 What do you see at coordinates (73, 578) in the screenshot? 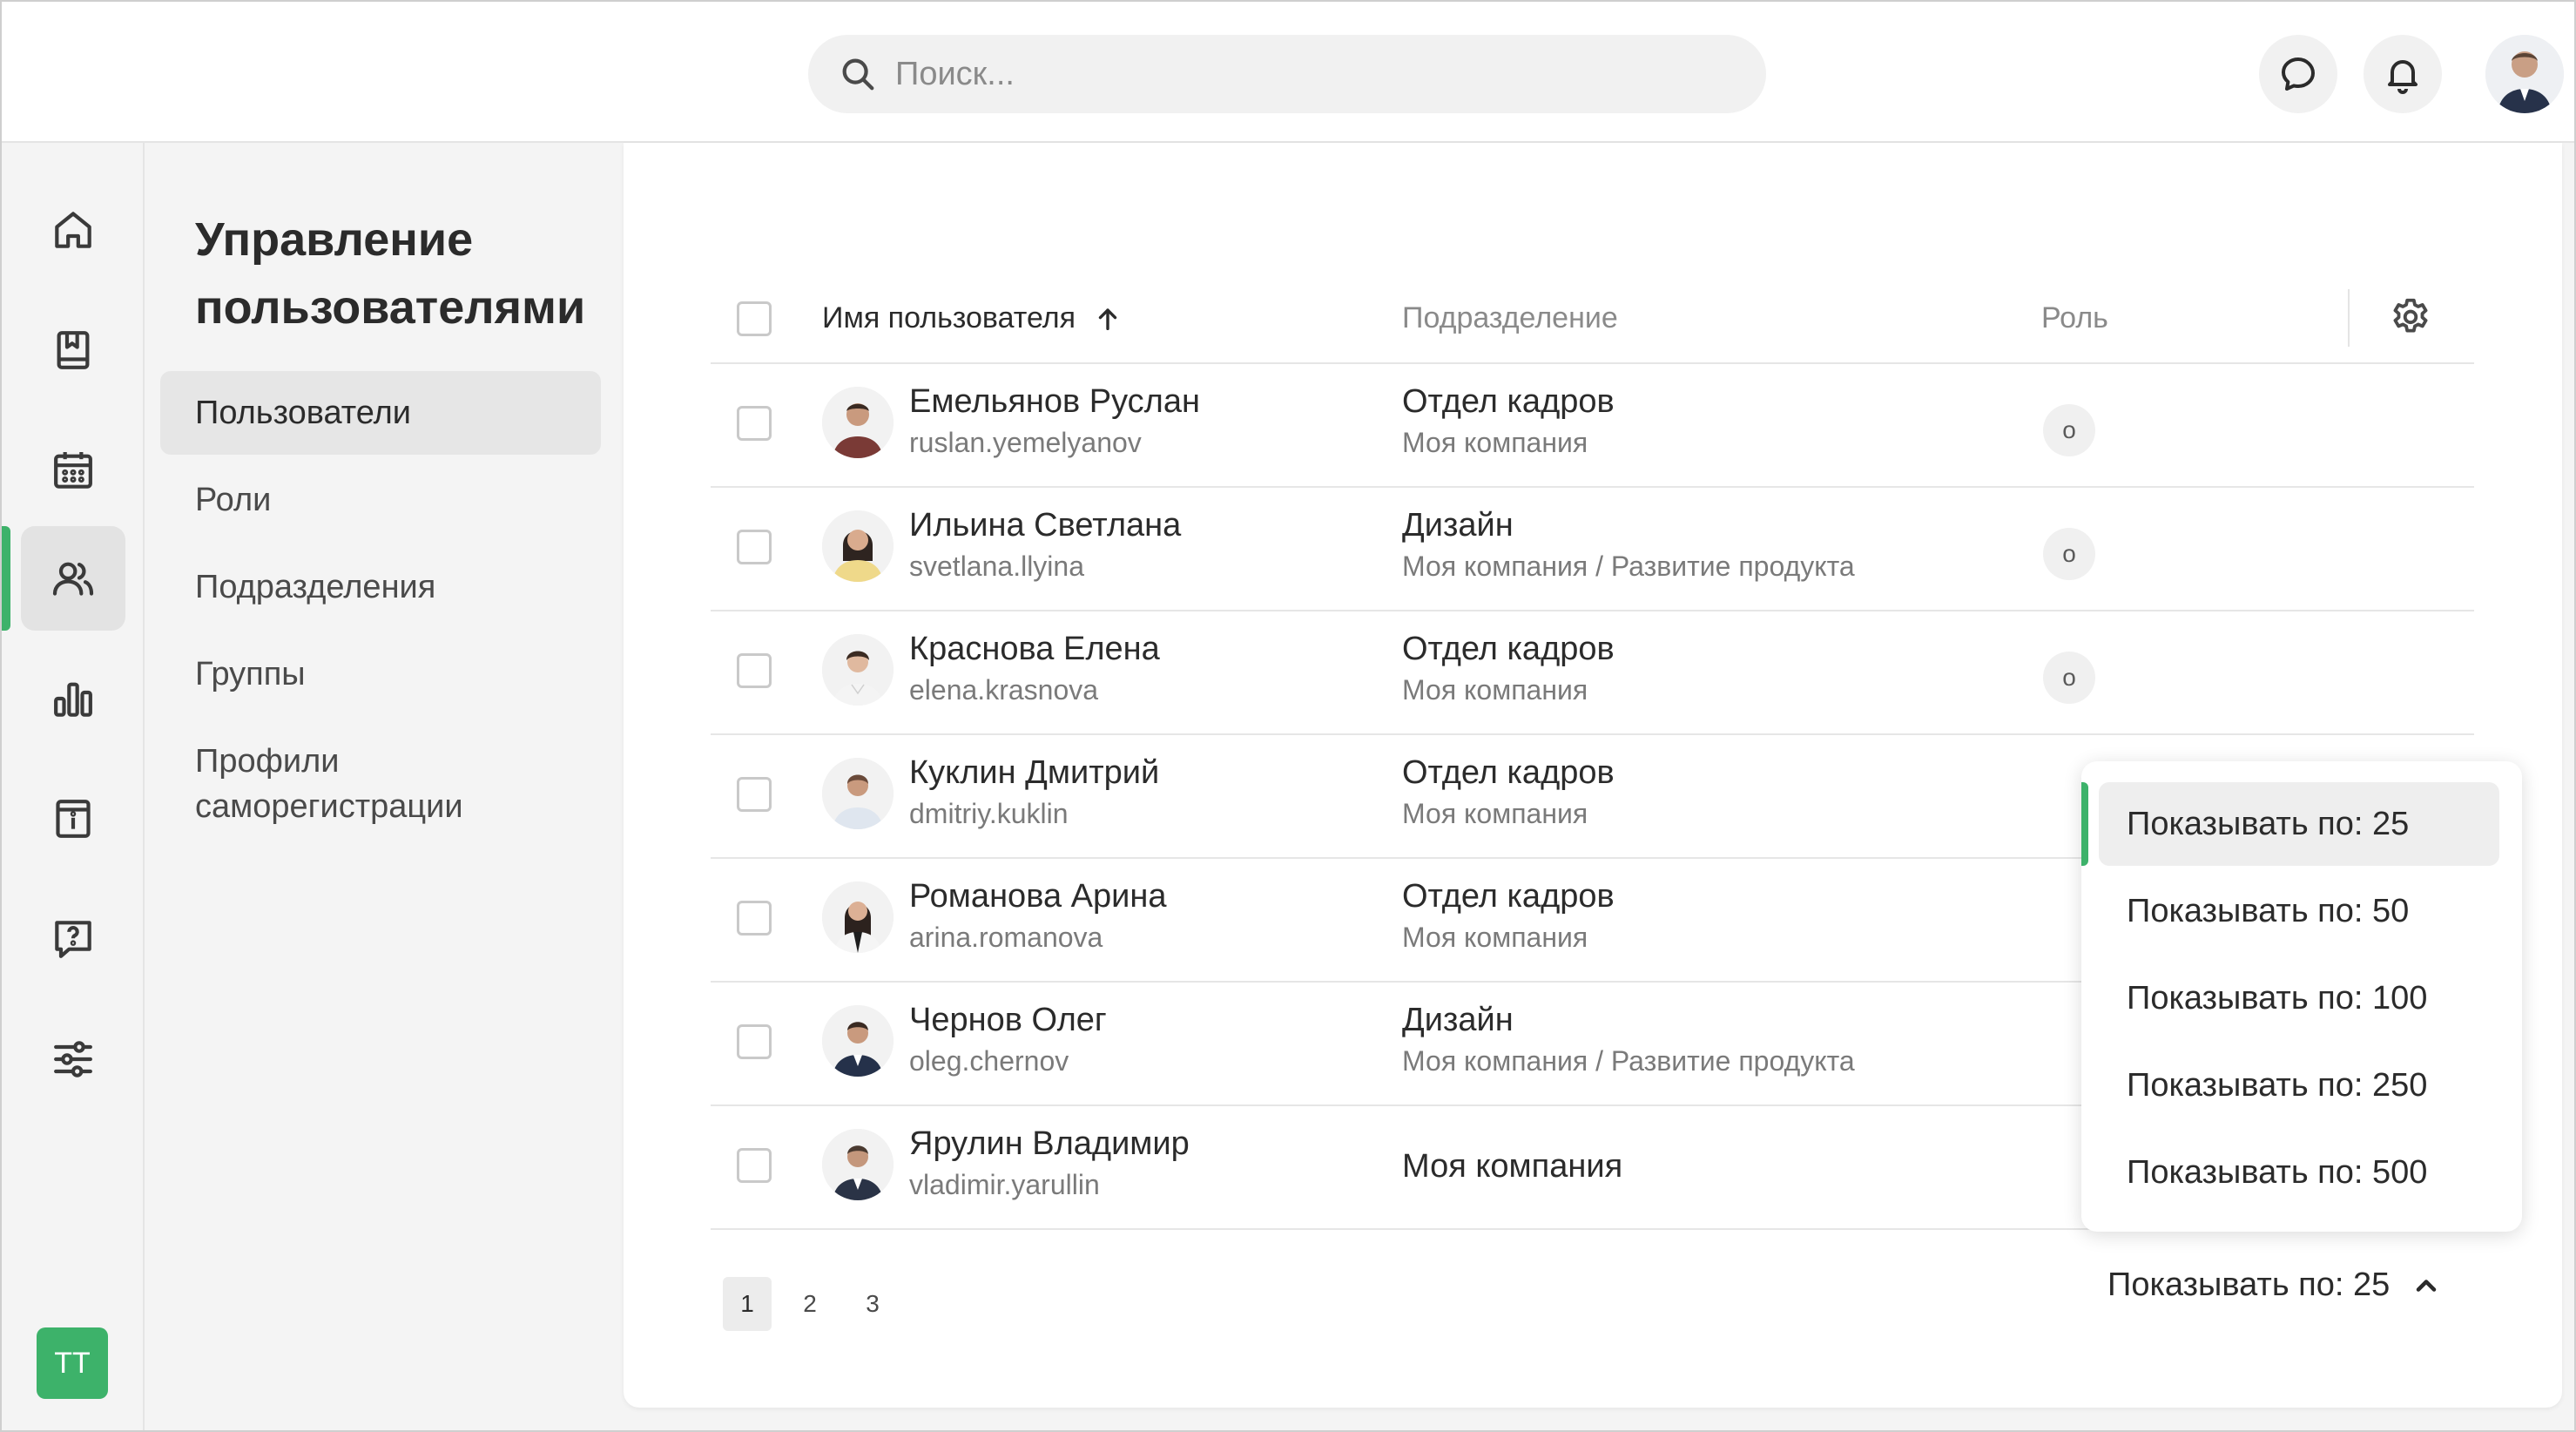
I see `rail-users` at bounding box center [73, 578].